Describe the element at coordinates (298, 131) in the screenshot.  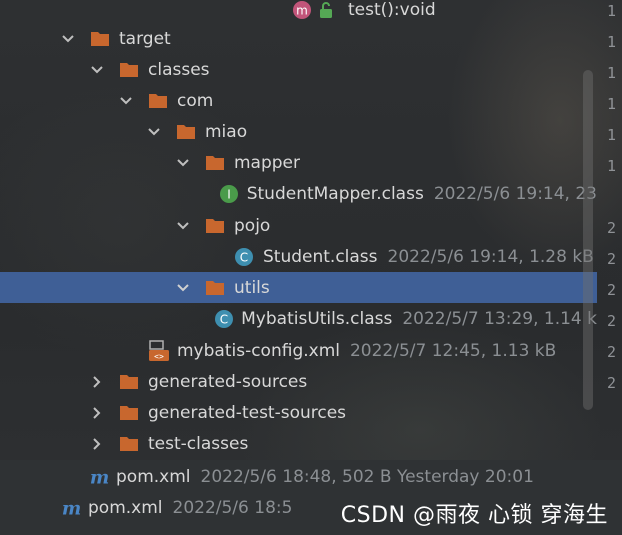
I see `tree-row-miao: miao` at that location.